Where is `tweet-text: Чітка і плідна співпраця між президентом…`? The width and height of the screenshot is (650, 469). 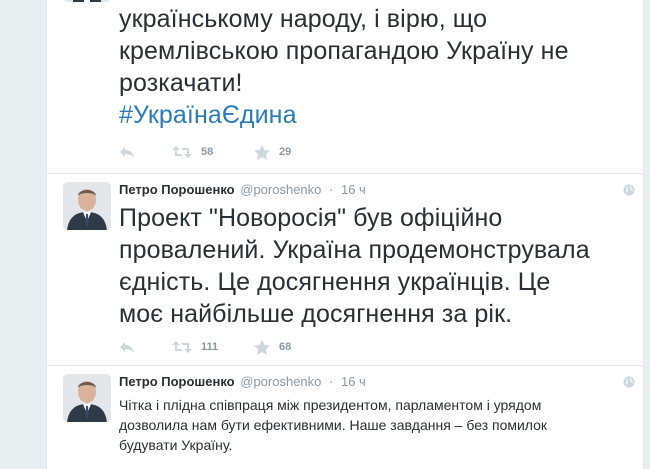 tweet-text: Чітка і плідна співпраця між президентом… is located at coordinates (372, 425).